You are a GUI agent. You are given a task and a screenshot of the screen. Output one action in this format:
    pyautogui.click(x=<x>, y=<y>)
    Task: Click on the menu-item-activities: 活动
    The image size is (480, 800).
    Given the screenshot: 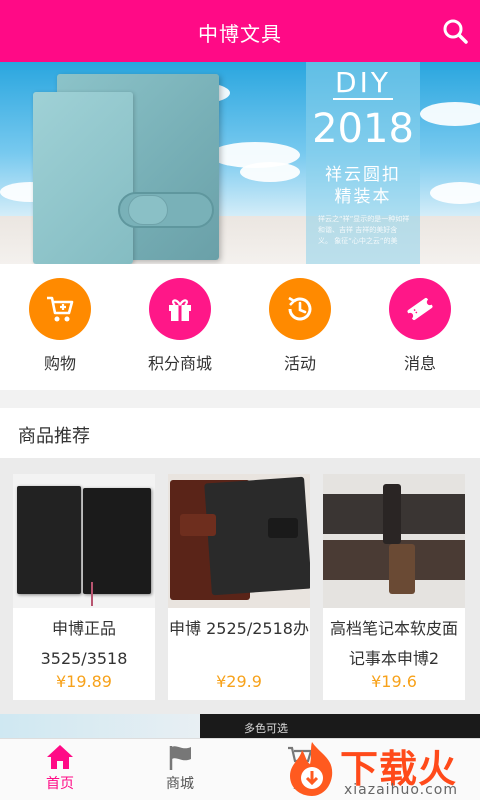 What is the action you would take?
    pyautogui.click(x=300, y=326)
    